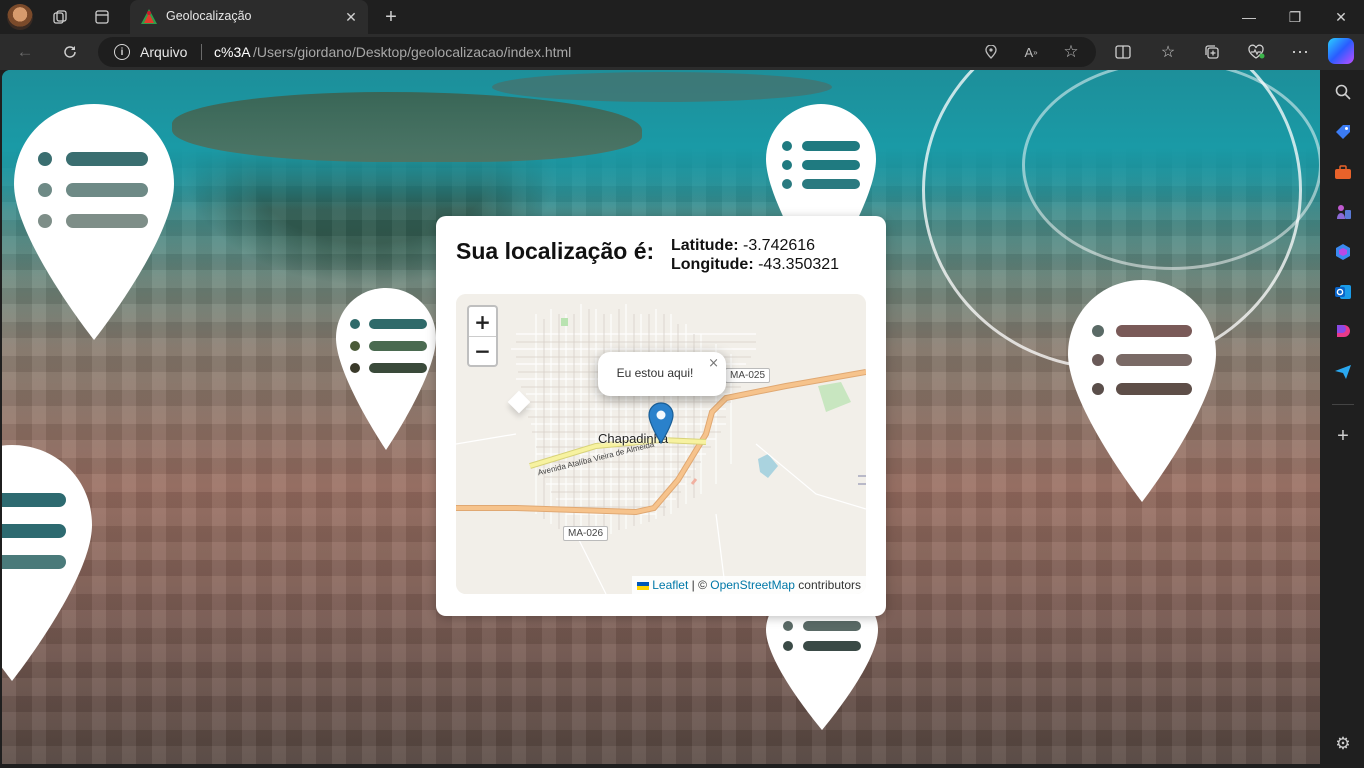 The width and height of the screenshot is (1364, 768). Describe the element at coordinates (1343, 132) in the screenshot. I see `shopping-tag-icon` at that location.